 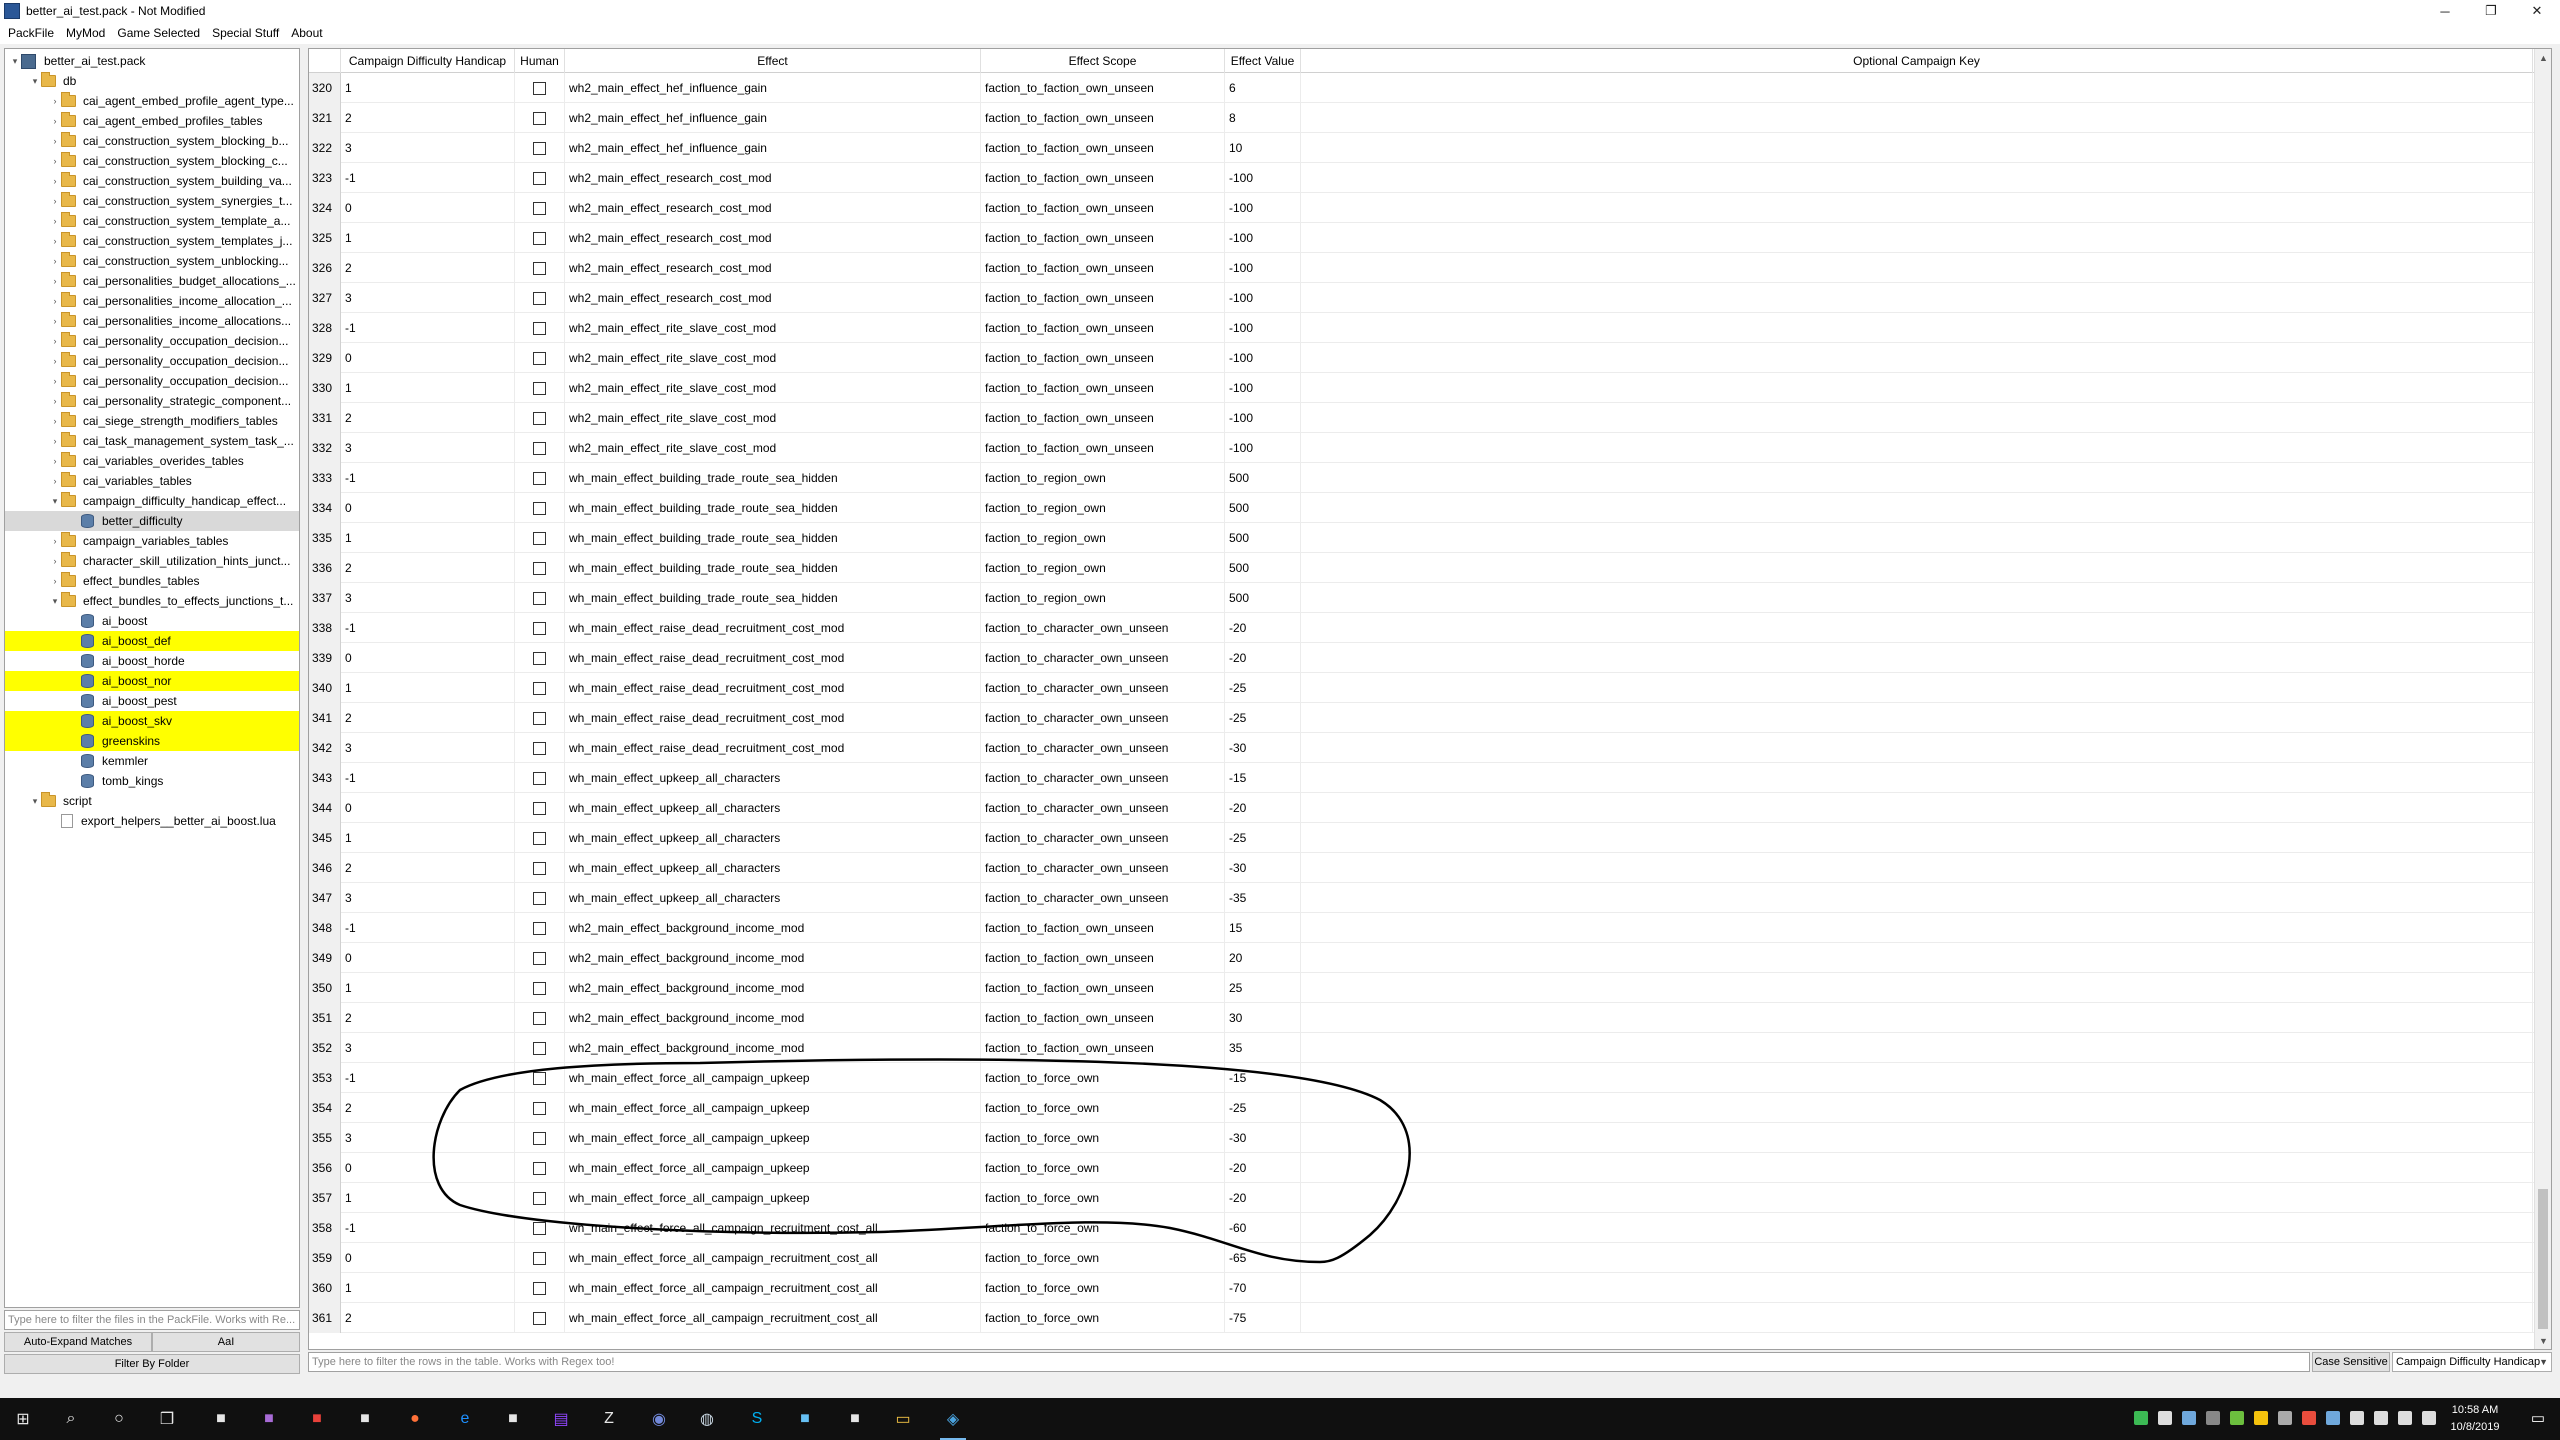 I want to click on cell-effect-value: -20, so click(x=1263, y=808).